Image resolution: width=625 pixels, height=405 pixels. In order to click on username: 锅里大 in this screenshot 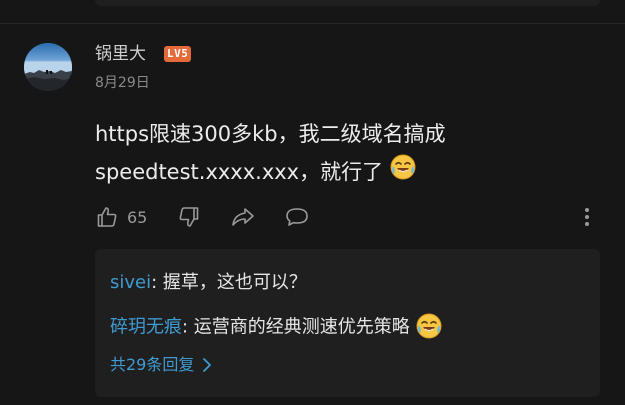, I will do `click(120, 54)`.